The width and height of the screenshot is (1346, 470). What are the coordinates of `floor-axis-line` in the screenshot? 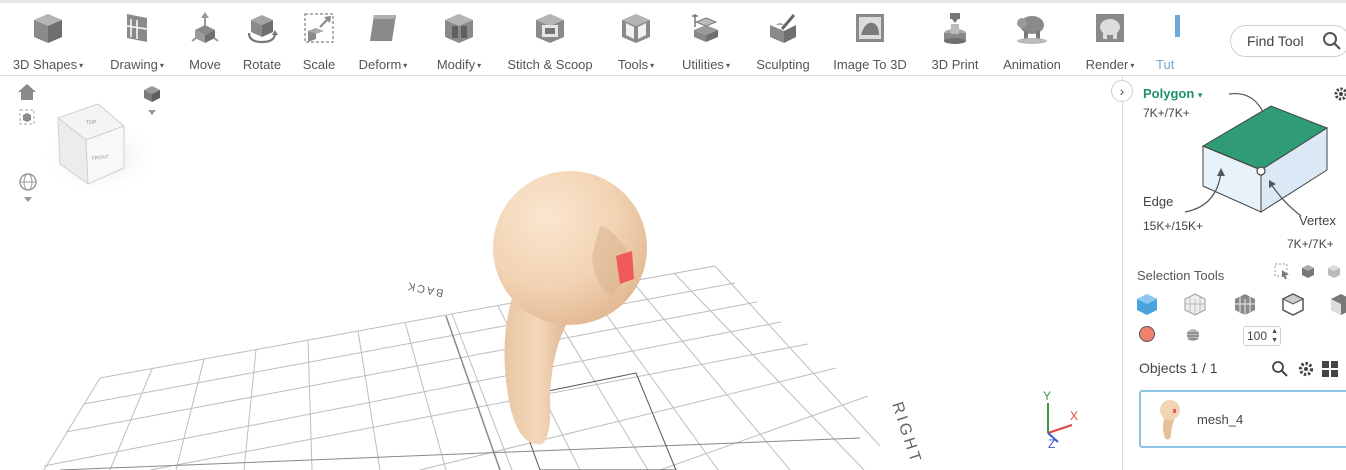 It's located at (473, 392).